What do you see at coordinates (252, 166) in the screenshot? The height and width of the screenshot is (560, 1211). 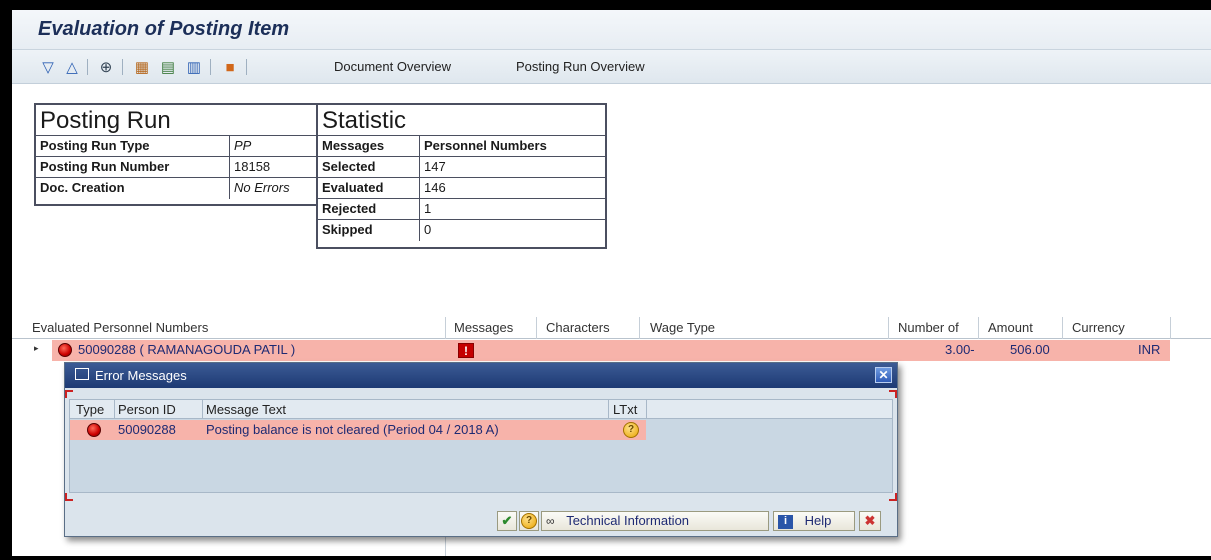 I see `posting-run-number-value: 18158` at bounding box center [252, 166].